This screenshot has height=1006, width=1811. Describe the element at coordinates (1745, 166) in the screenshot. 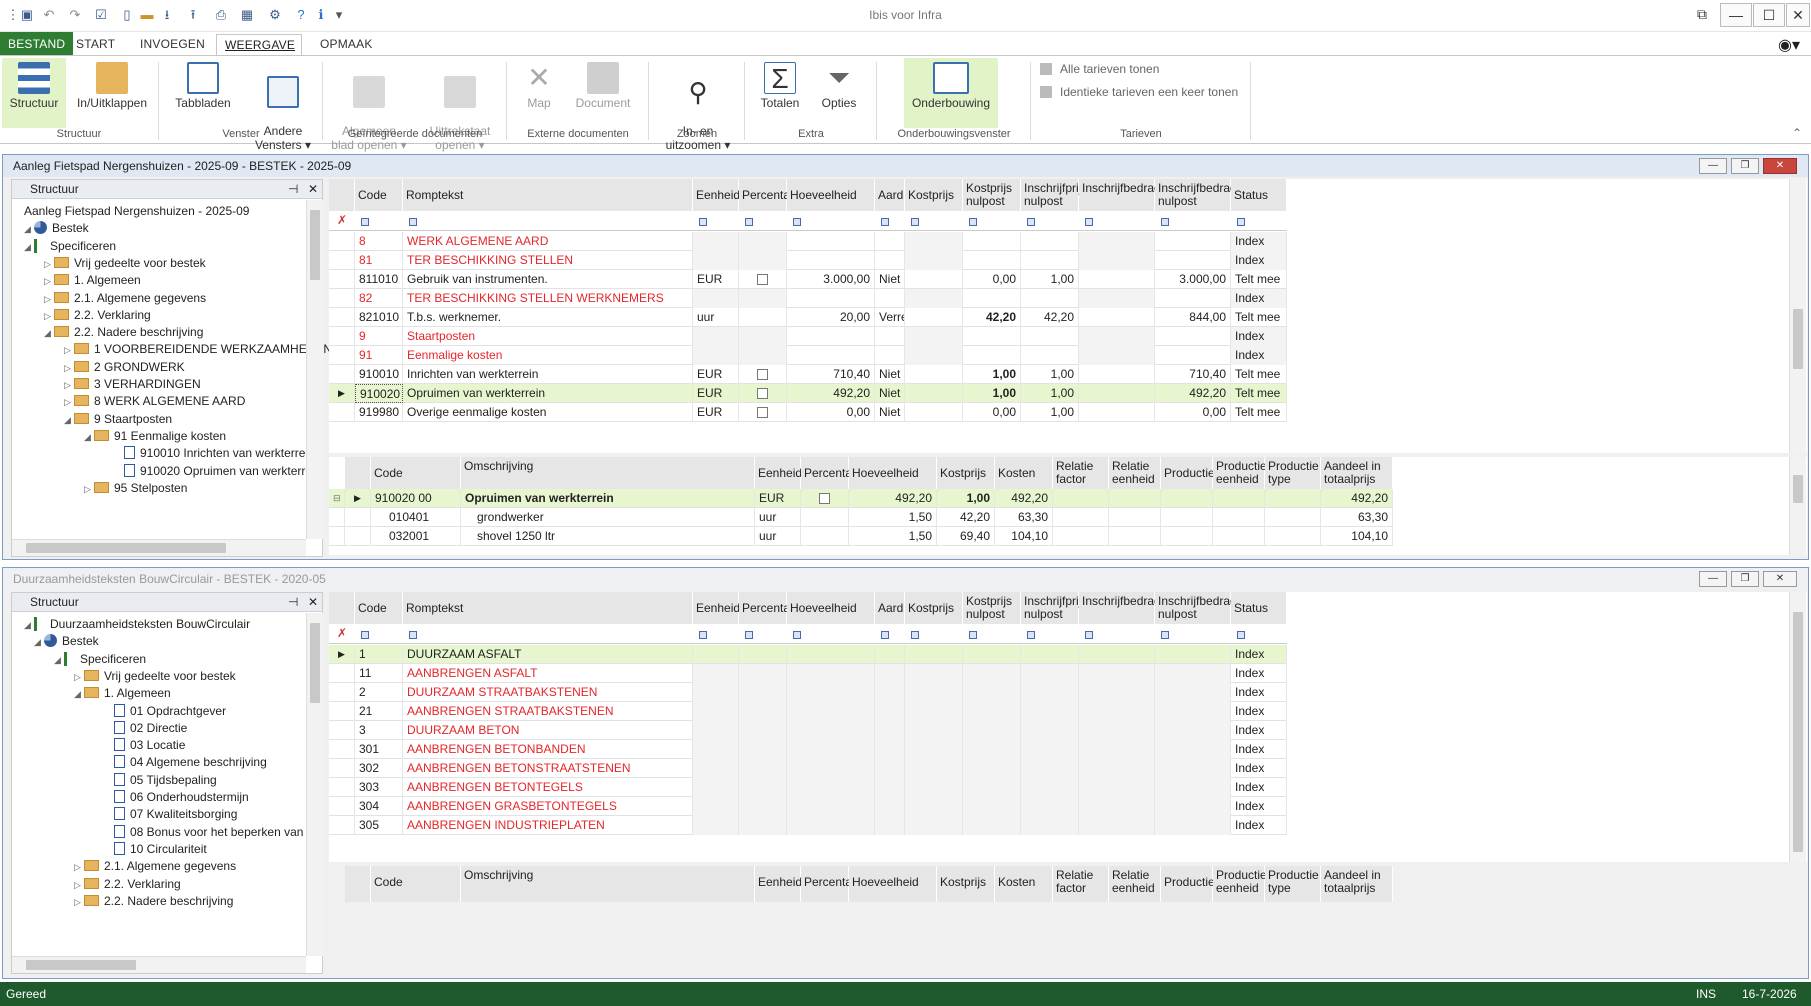

I see `window1-restore-button: ❐` at that location.